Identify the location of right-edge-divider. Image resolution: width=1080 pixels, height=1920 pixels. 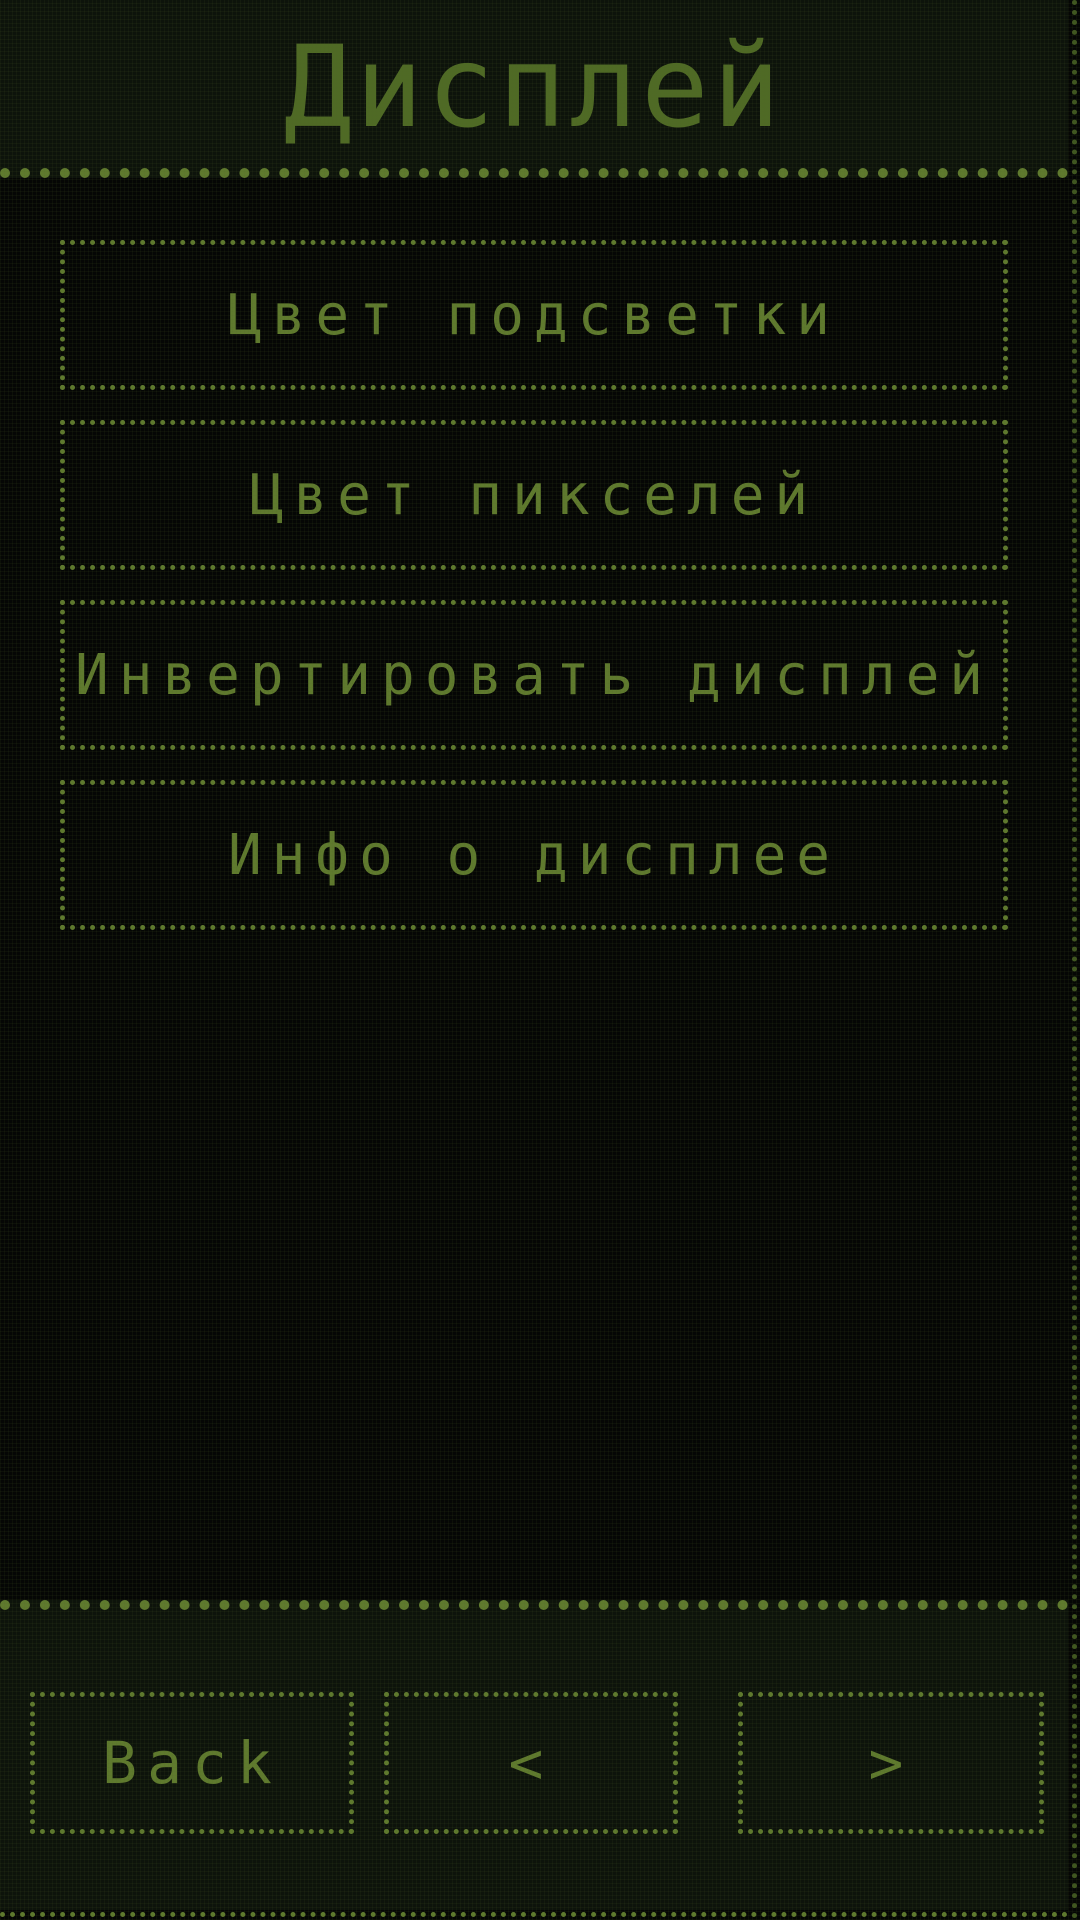
(1075, 960).